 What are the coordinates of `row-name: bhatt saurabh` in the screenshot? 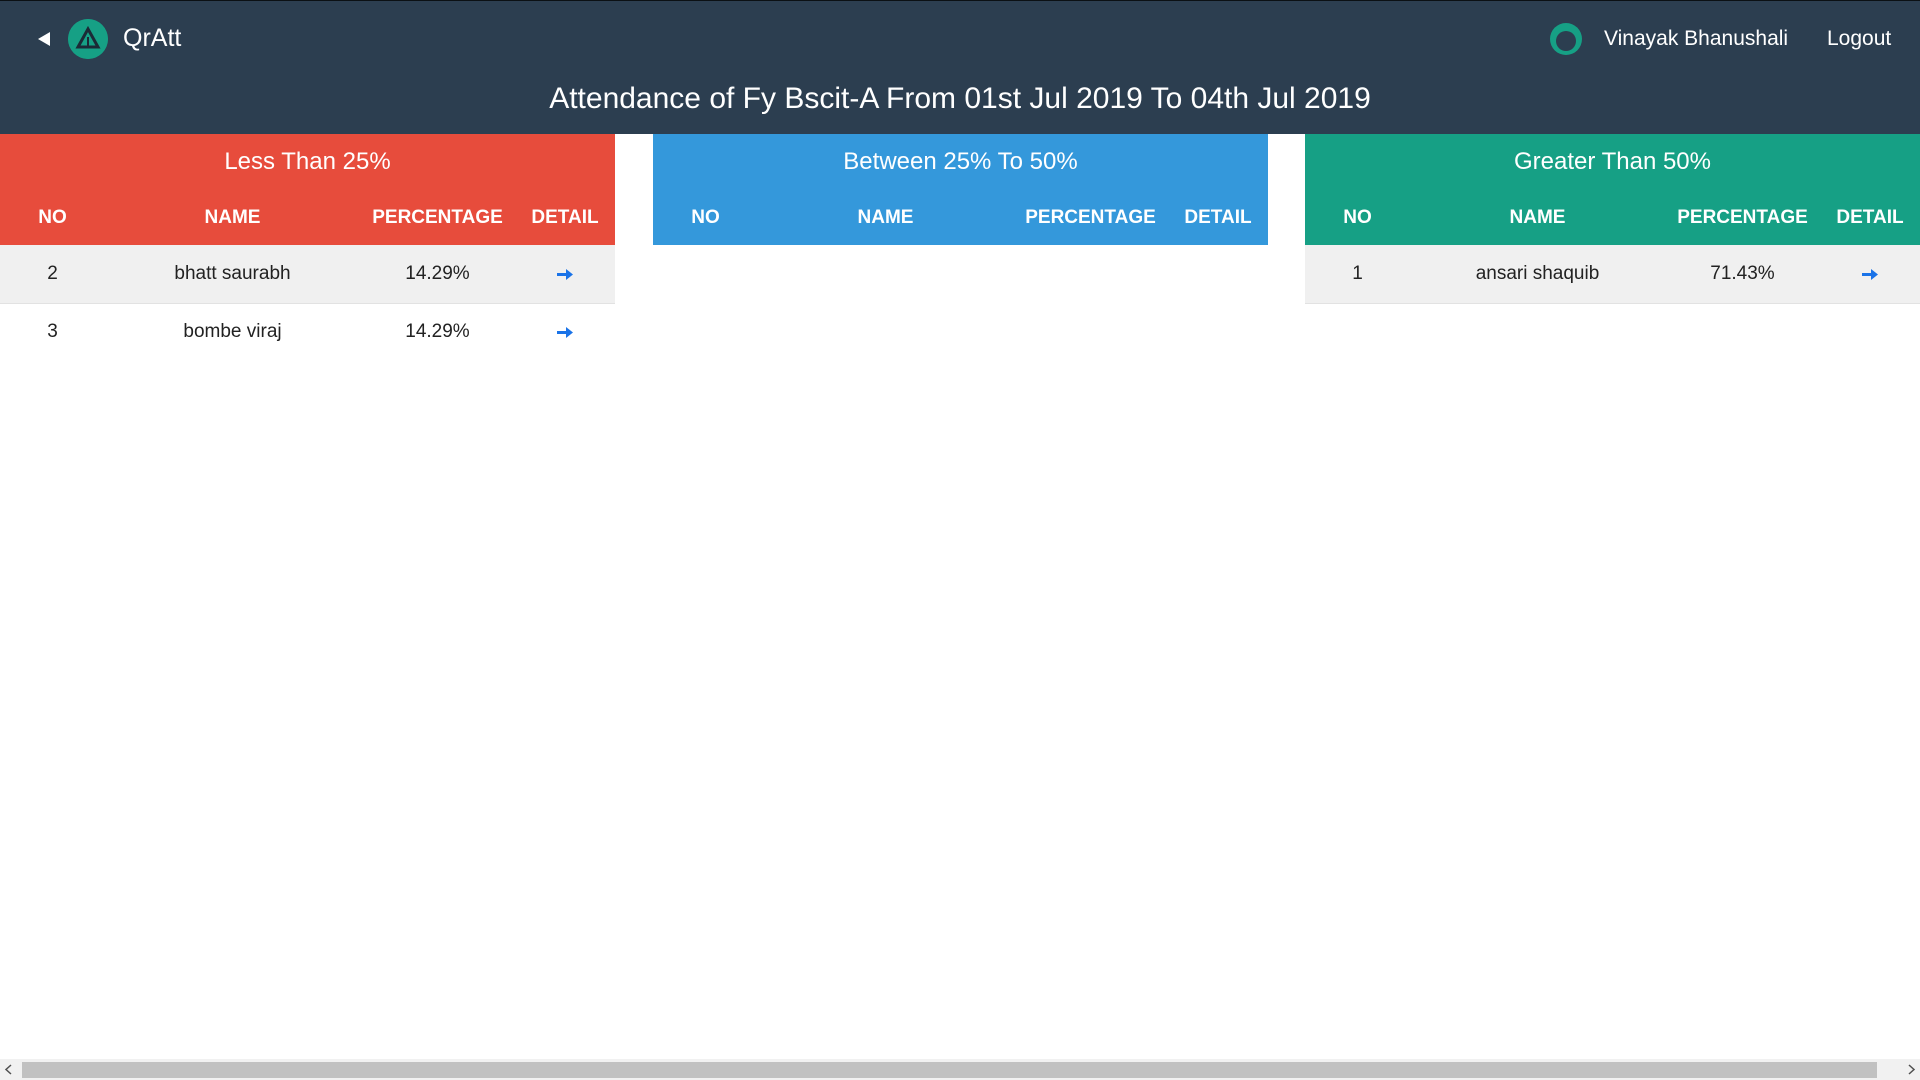 It's located at (232, 274).